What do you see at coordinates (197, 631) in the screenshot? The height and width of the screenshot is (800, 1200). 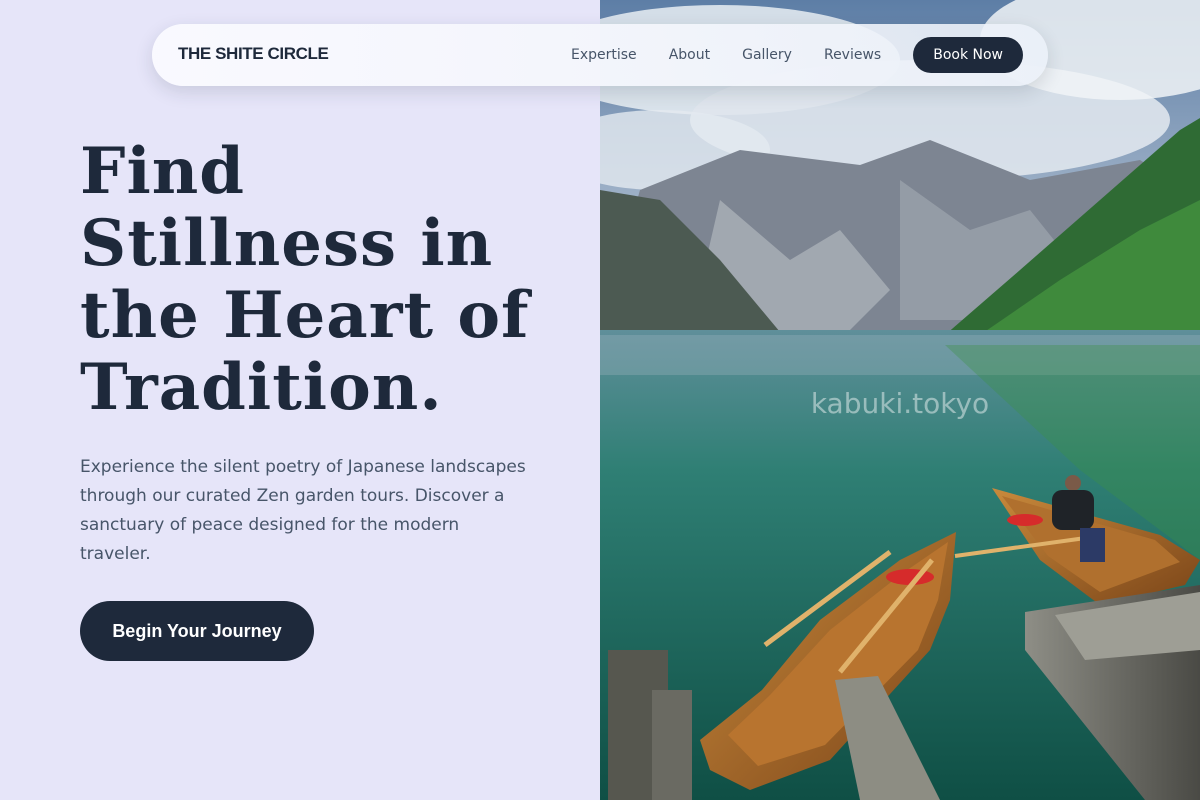 I see `begin-journey-button: Begin Your Journey` at bounding box center [197, 631].